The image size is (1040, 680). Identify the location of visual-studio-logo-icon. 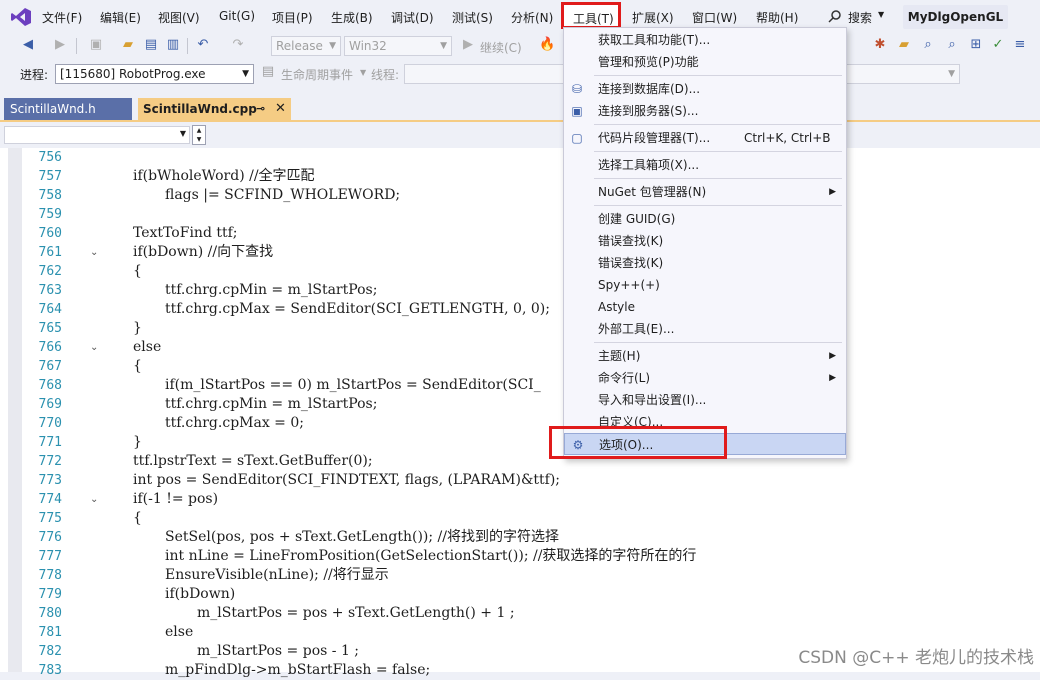
(21, 17).